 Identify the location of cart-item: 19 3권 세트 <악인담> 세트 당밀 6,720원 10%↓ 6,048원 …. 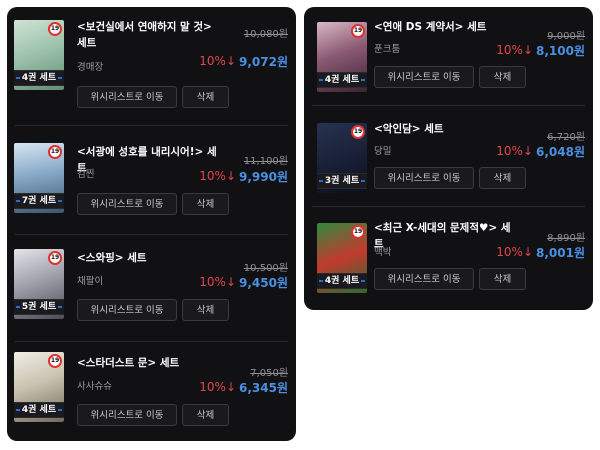
(448, 156).